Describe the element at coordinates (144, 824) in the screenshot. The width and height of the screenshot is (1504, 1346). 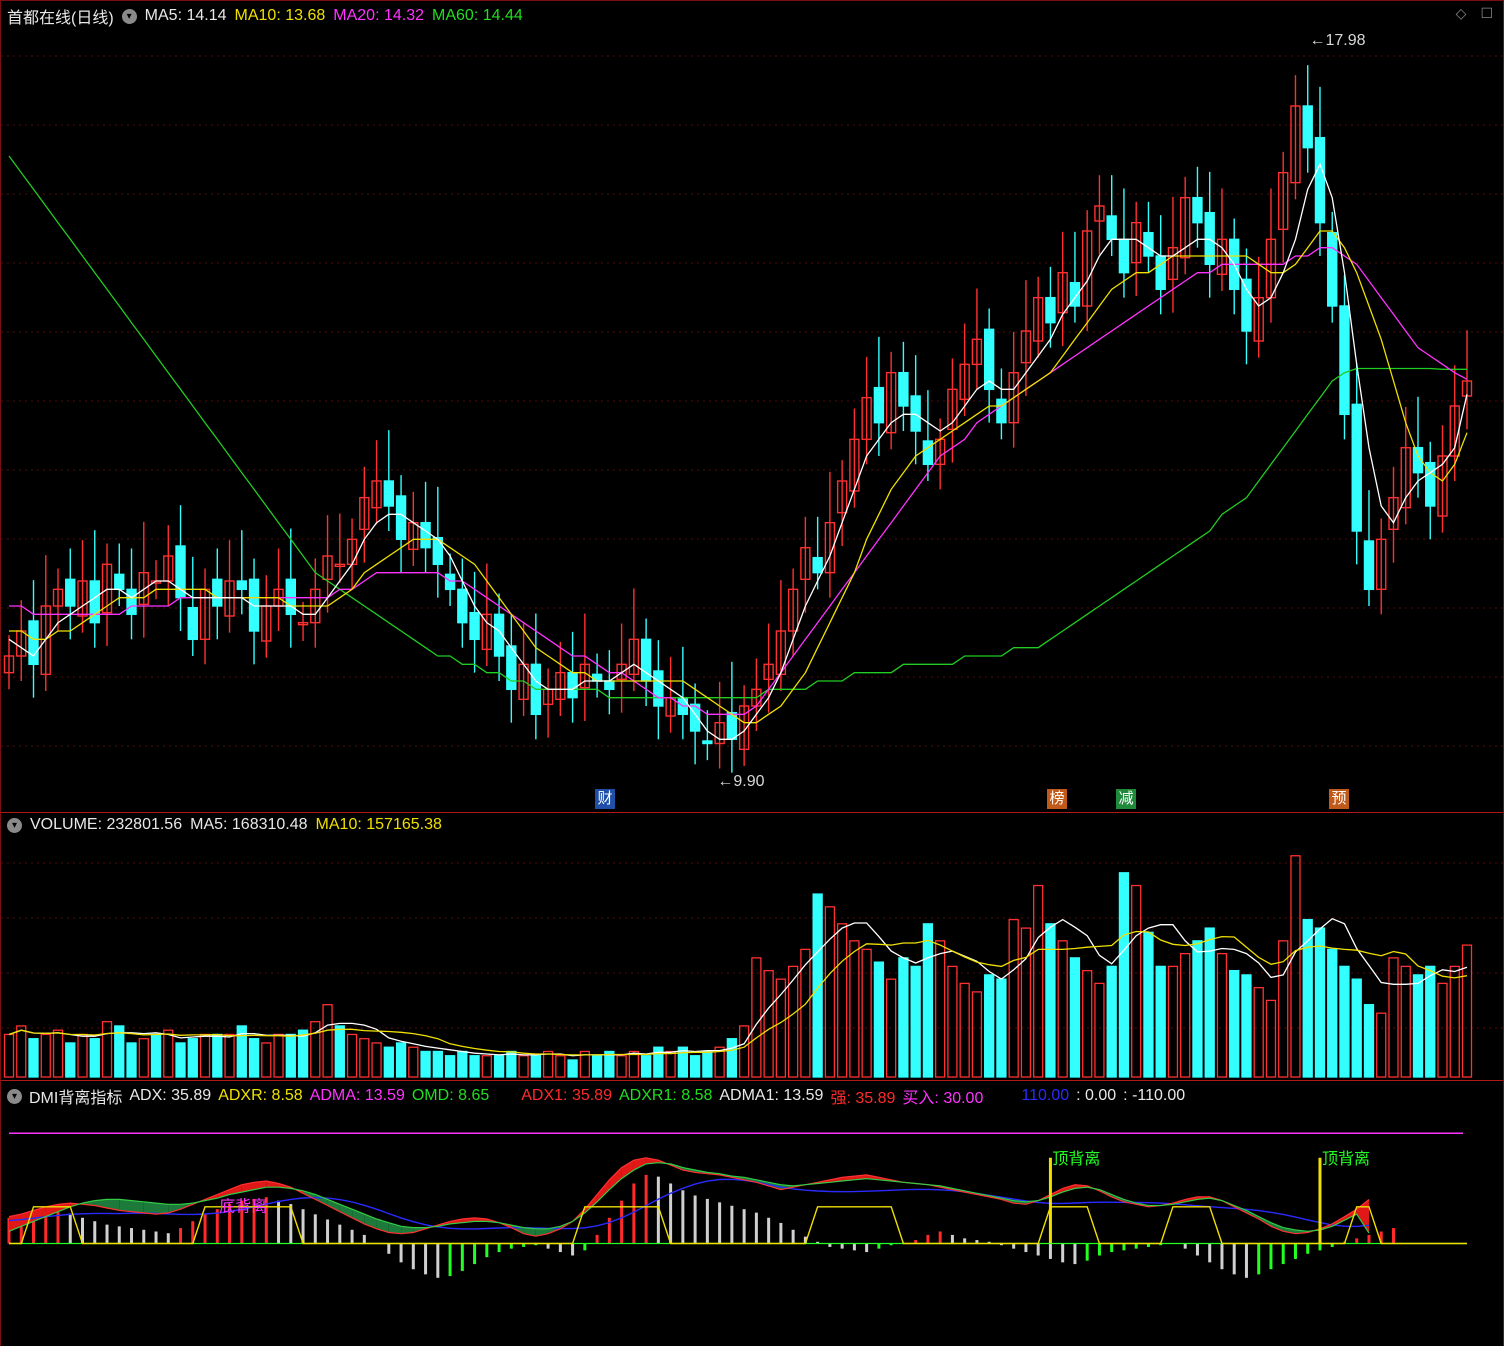
I see `volume-value: 232801.56` at that location.